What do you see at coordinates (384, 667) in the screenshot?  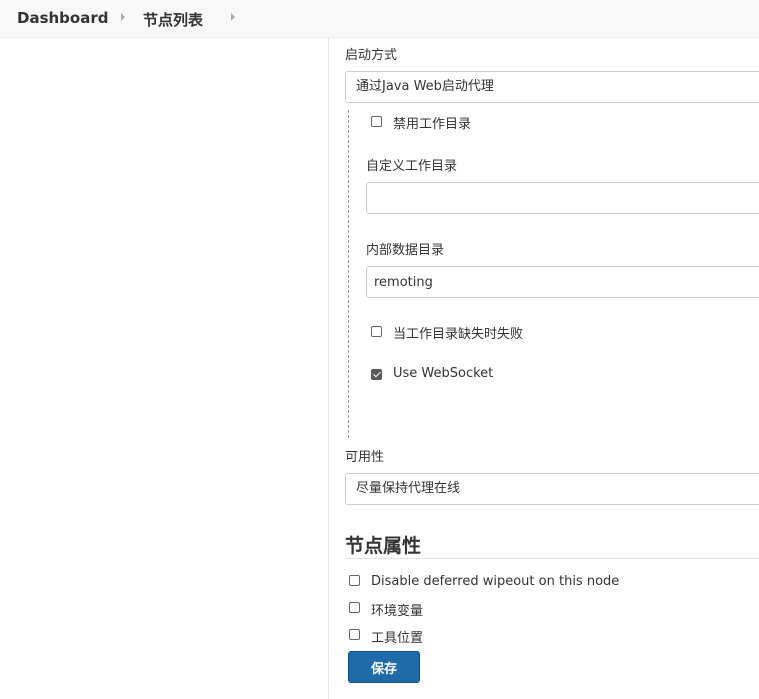 I see `save-button: 保存` at bounding box center [384, 667].